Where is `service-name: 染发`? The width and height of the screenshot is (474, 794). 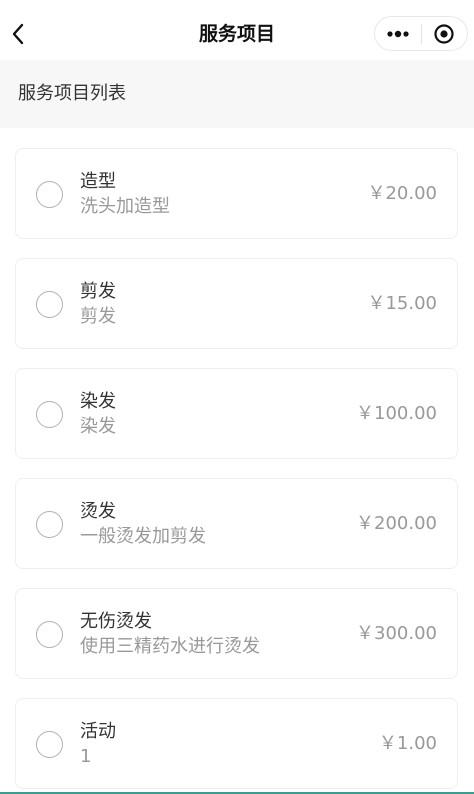
service-name: 染发 is located at coordinates (98, 401).